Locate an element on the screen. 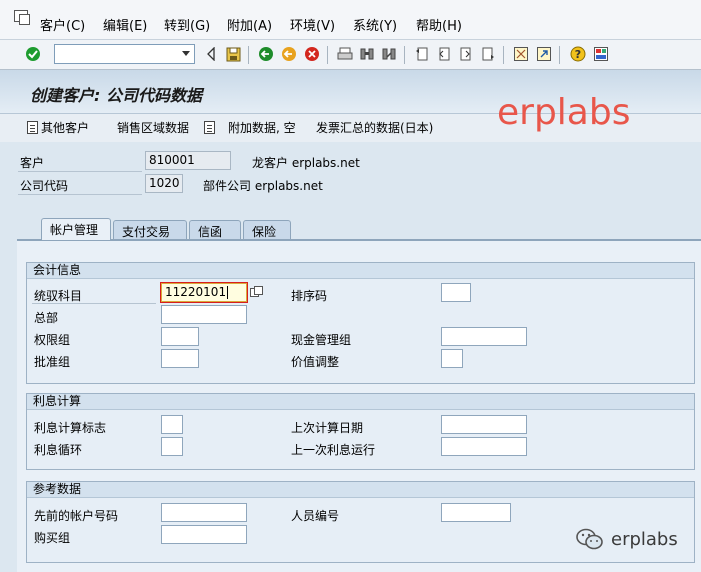  invoice-summary-button: 发票汇总的数据(日本) is located at coordinates (374, 127).